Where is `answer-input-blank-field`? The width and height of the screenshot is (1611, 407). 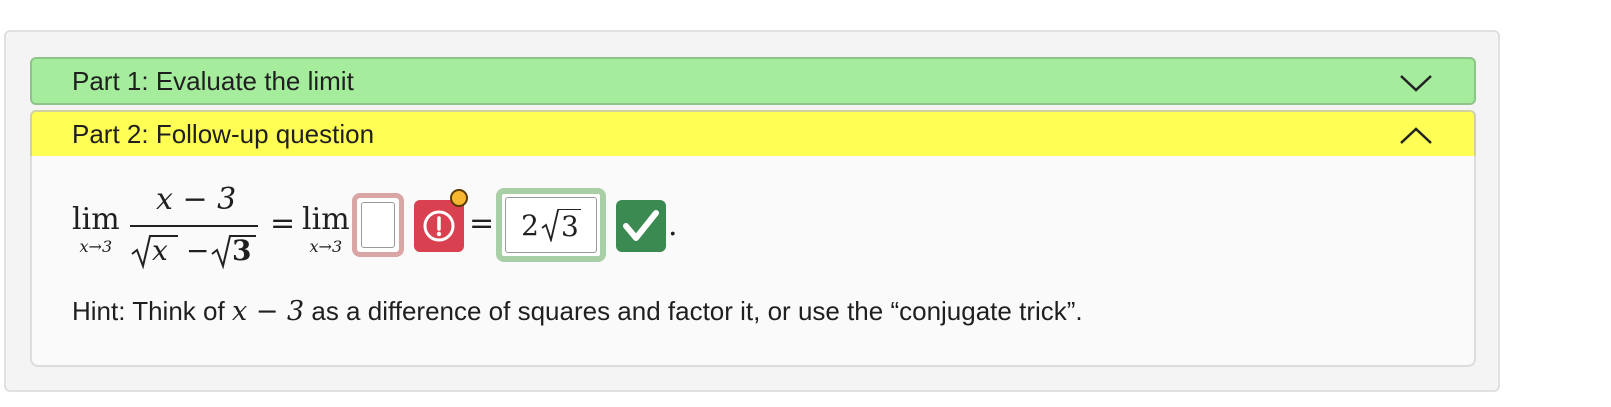
answer-input-blank-field is located at coordinates (378, 225).